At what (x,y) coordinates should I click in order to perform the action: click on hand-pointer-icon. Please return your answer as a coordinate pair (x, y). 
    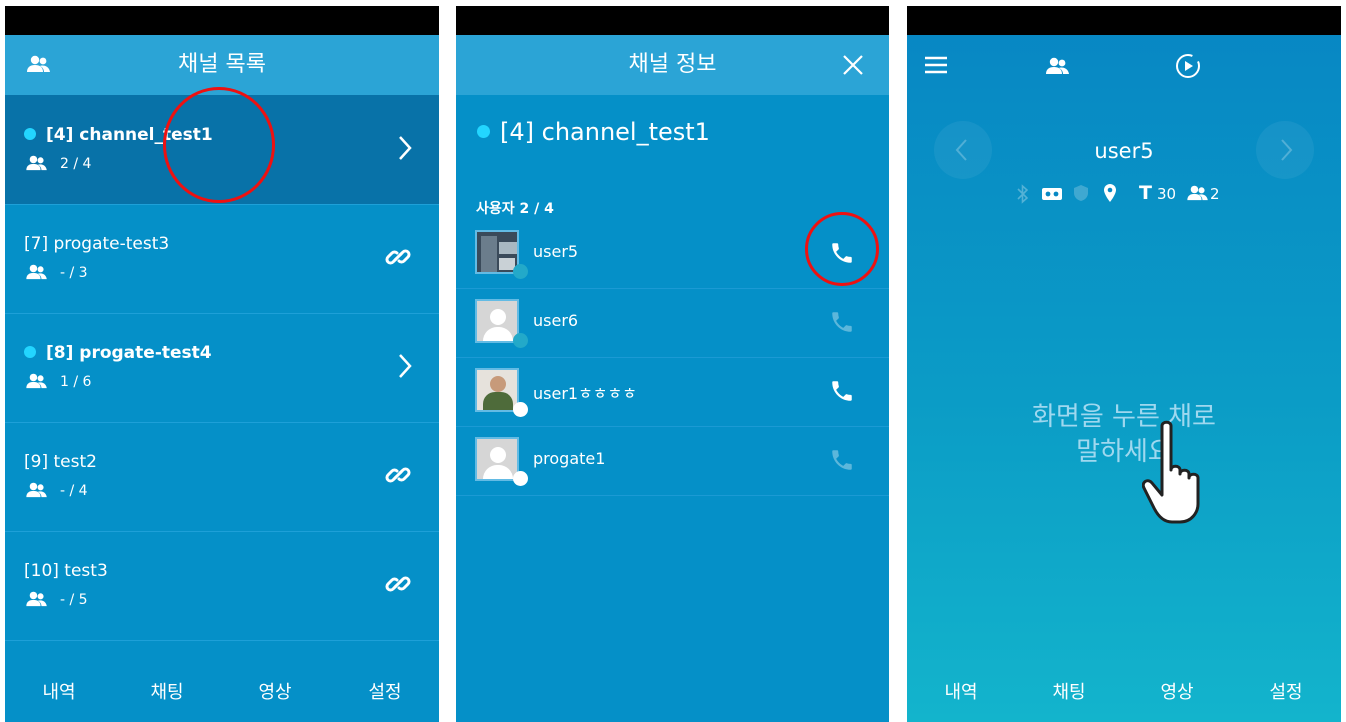
    Looking at the image, I should click on (1181, 473).